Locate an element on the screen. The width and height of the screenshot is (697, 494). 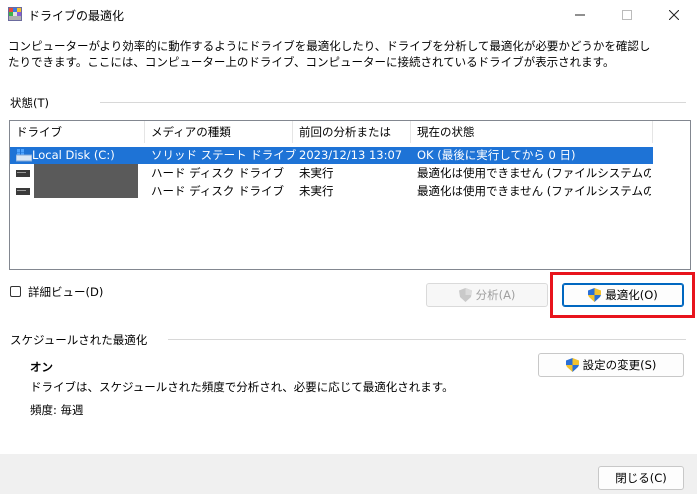
close-label: 閉じる(C) is located at coordinates (641, 478).